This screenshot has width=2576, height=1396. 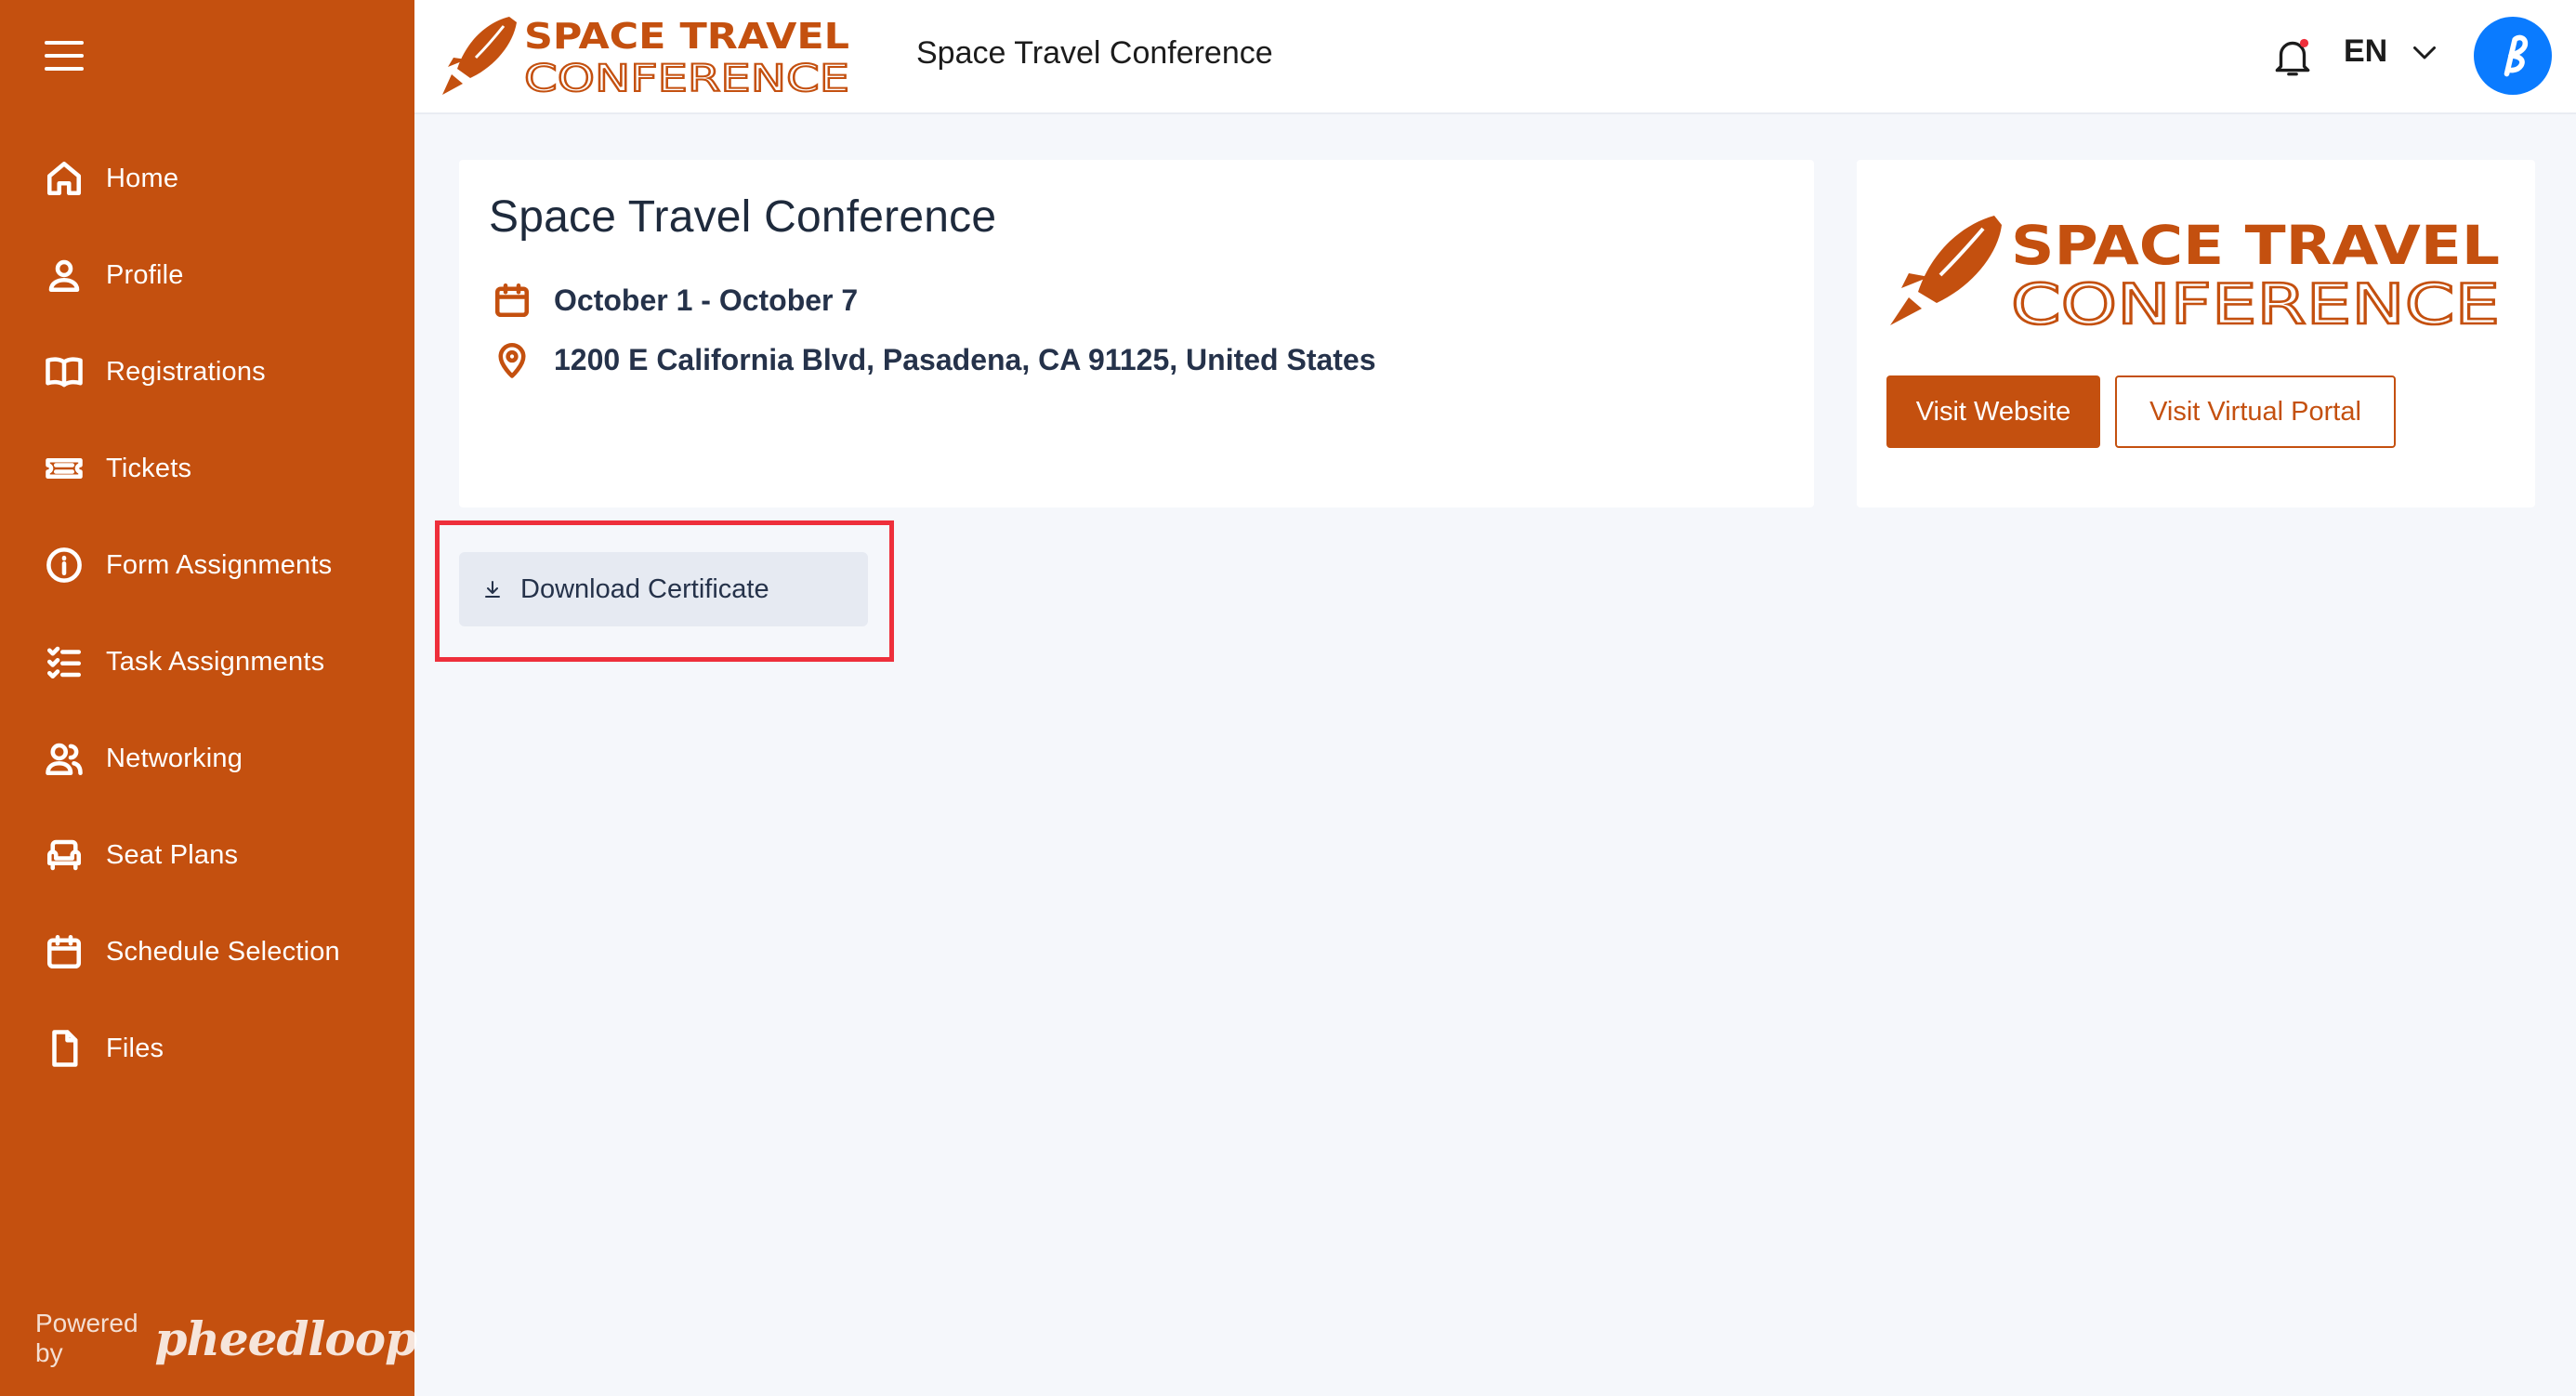 I want to click on sidebar-item-label: Schedule Selection, so click(x=223, y=951).